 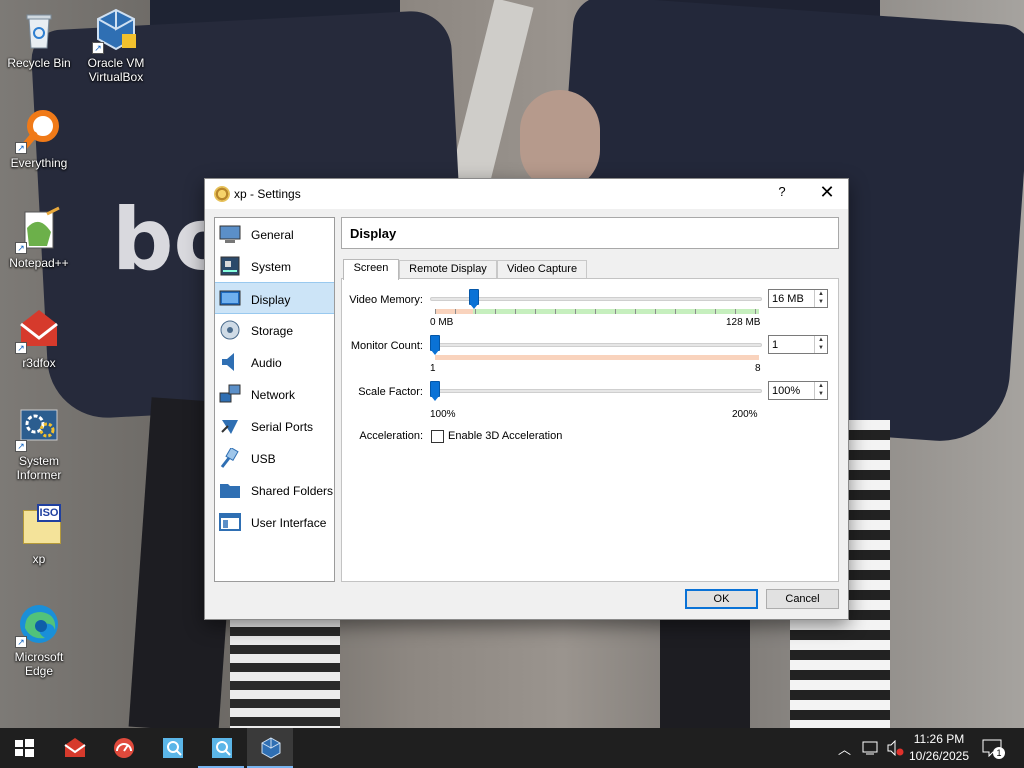 What do you see at coordinates (289, 523) in the screenshot?
I see `sidebar-item-label: User Interface` at bounding box center [289, 523].